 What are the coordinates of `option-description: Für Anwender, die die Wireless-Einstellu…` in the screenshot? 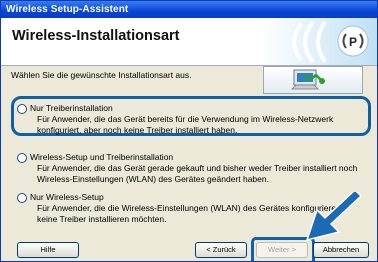 It's located at (189, 213).